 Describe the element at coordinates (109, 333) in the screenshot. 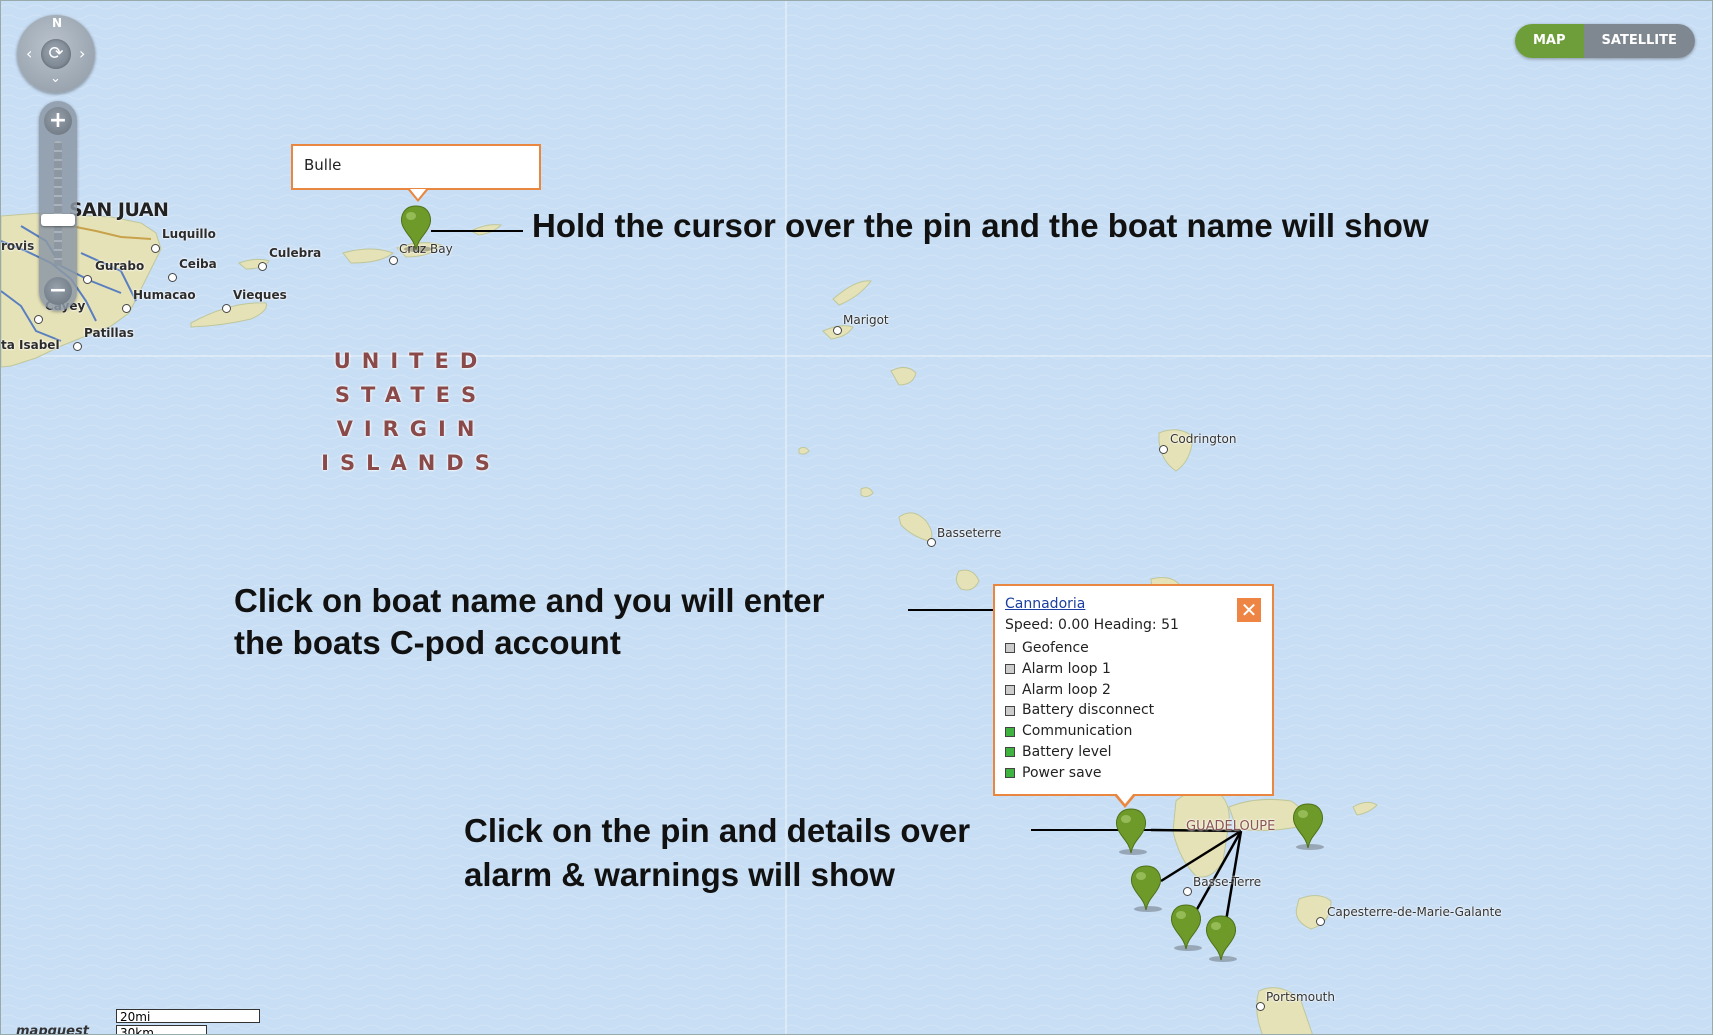

I see `place-patillas: Patillas` at that location.